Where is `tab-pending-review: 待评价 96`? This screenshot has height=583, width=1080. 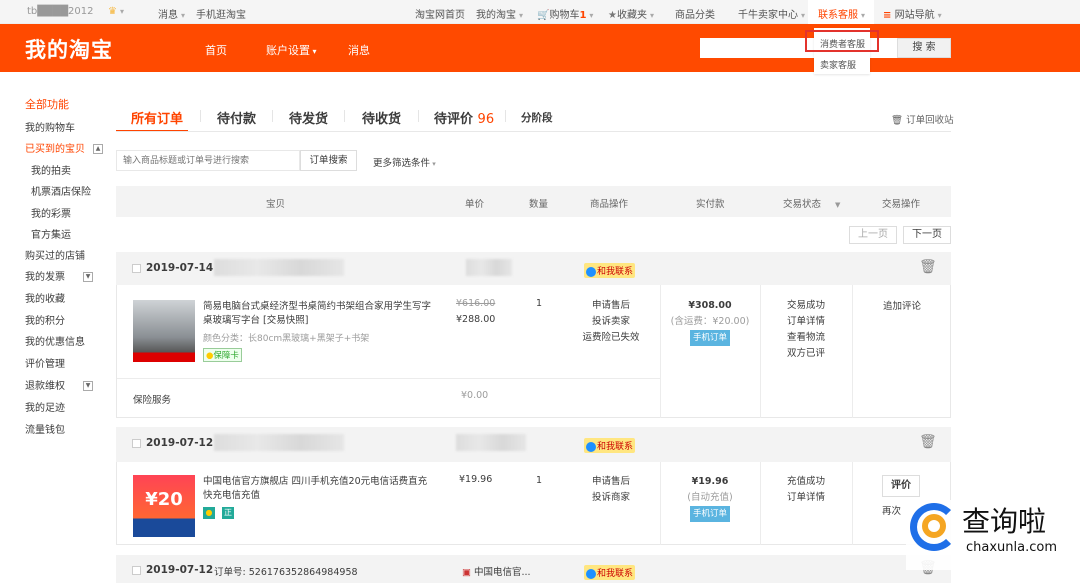 tab-pending-review: 待评价 96 is located at coordinates (464, 117).